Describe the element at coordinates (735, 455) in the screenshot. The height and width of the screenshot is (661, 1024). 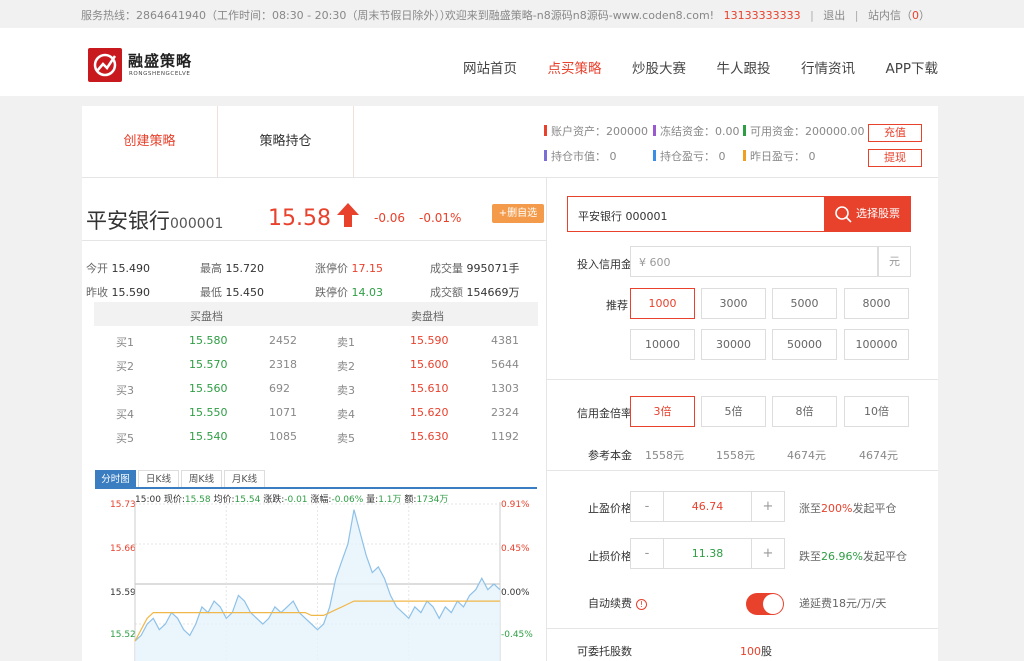
I see `ref-principal-value: 1558元` at that location.